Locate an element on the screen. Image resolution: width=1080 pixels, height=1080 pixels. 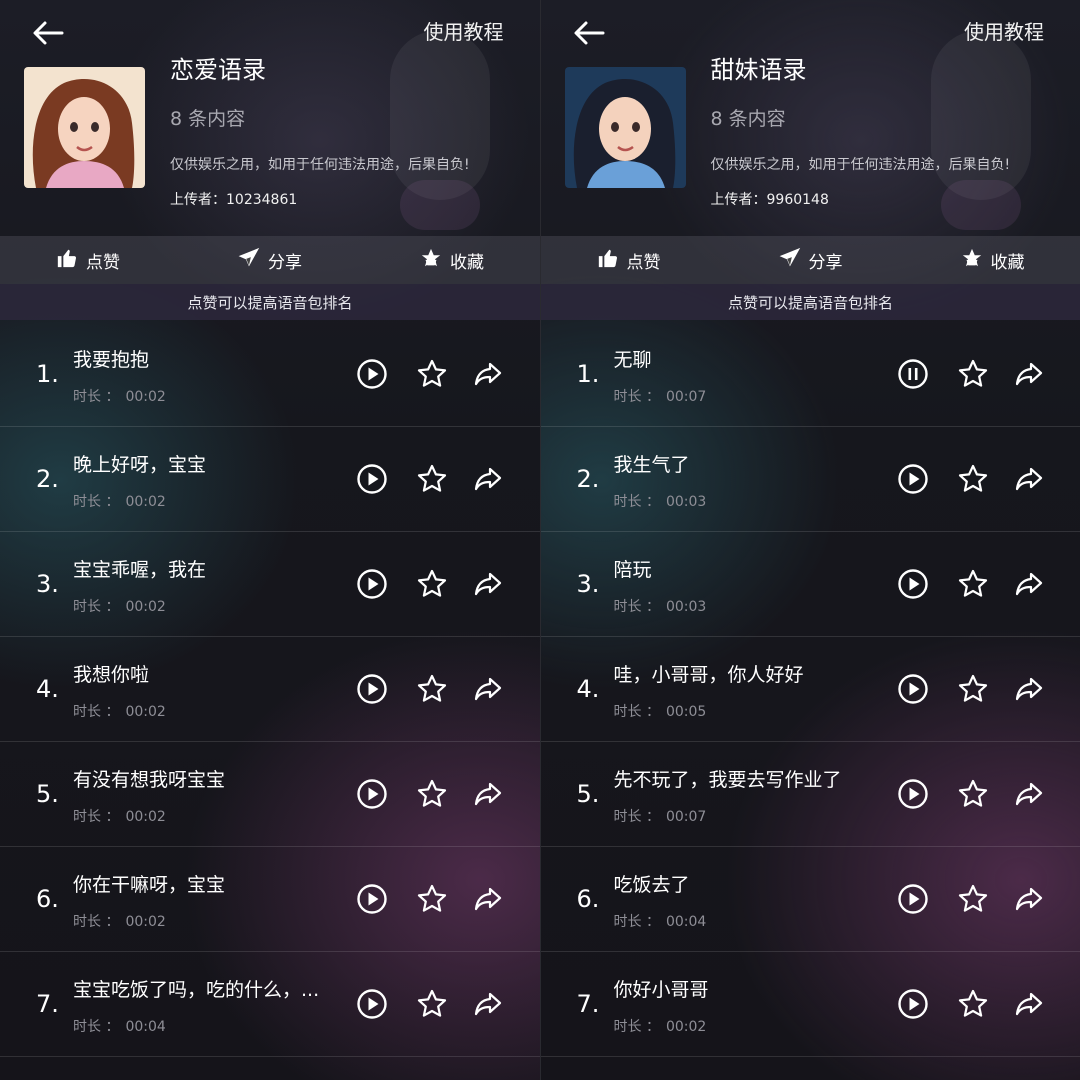
list-item: 2. 晚上好呀，宝宝 时长 ： 00:02 is located at coordinates (270, 479).